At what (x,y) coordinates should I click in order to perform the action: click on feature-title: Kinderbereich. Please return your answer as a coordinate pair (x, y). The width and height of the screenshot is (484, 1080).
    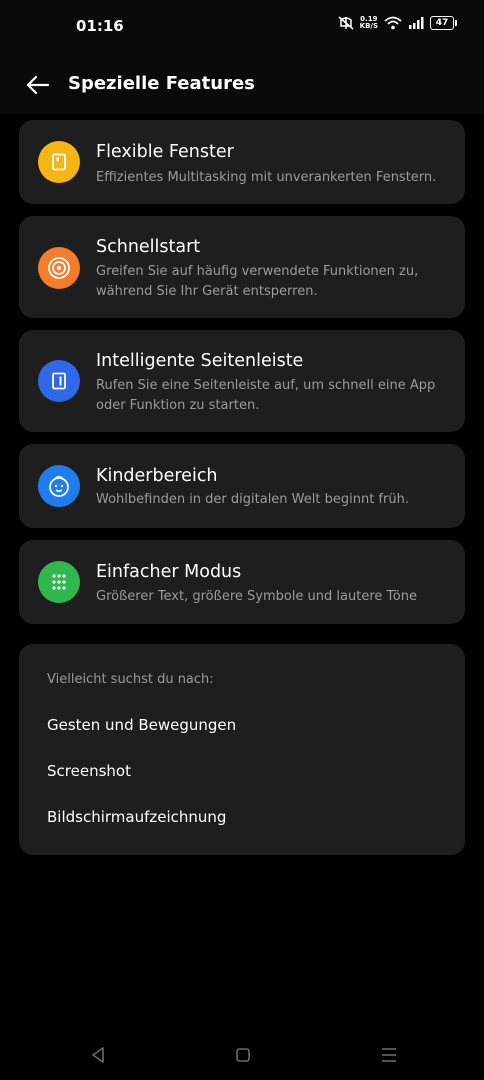
    Looking at the image, I should click on (157, 476).